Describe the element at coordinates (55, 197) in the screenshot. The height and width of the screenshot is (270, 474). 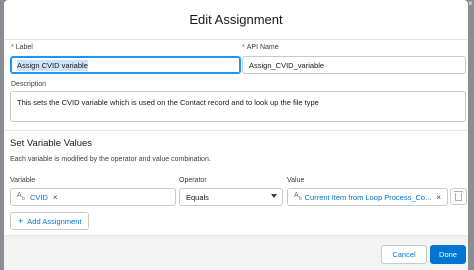
I see `remove-variable-icon: ×` at that location.